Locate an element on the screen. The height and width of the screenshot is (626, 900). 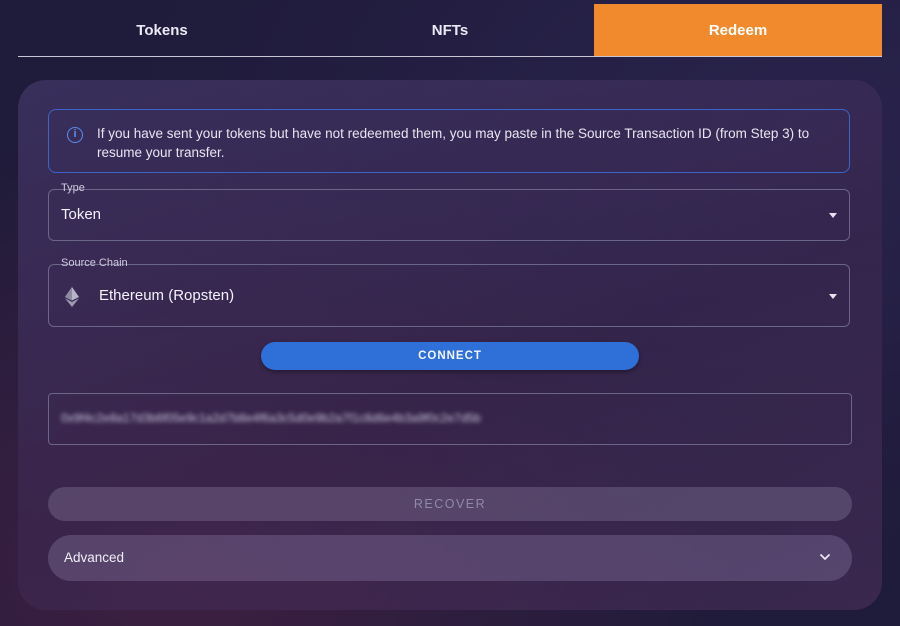
ethereum-icon is located at coordinates (72, 297).